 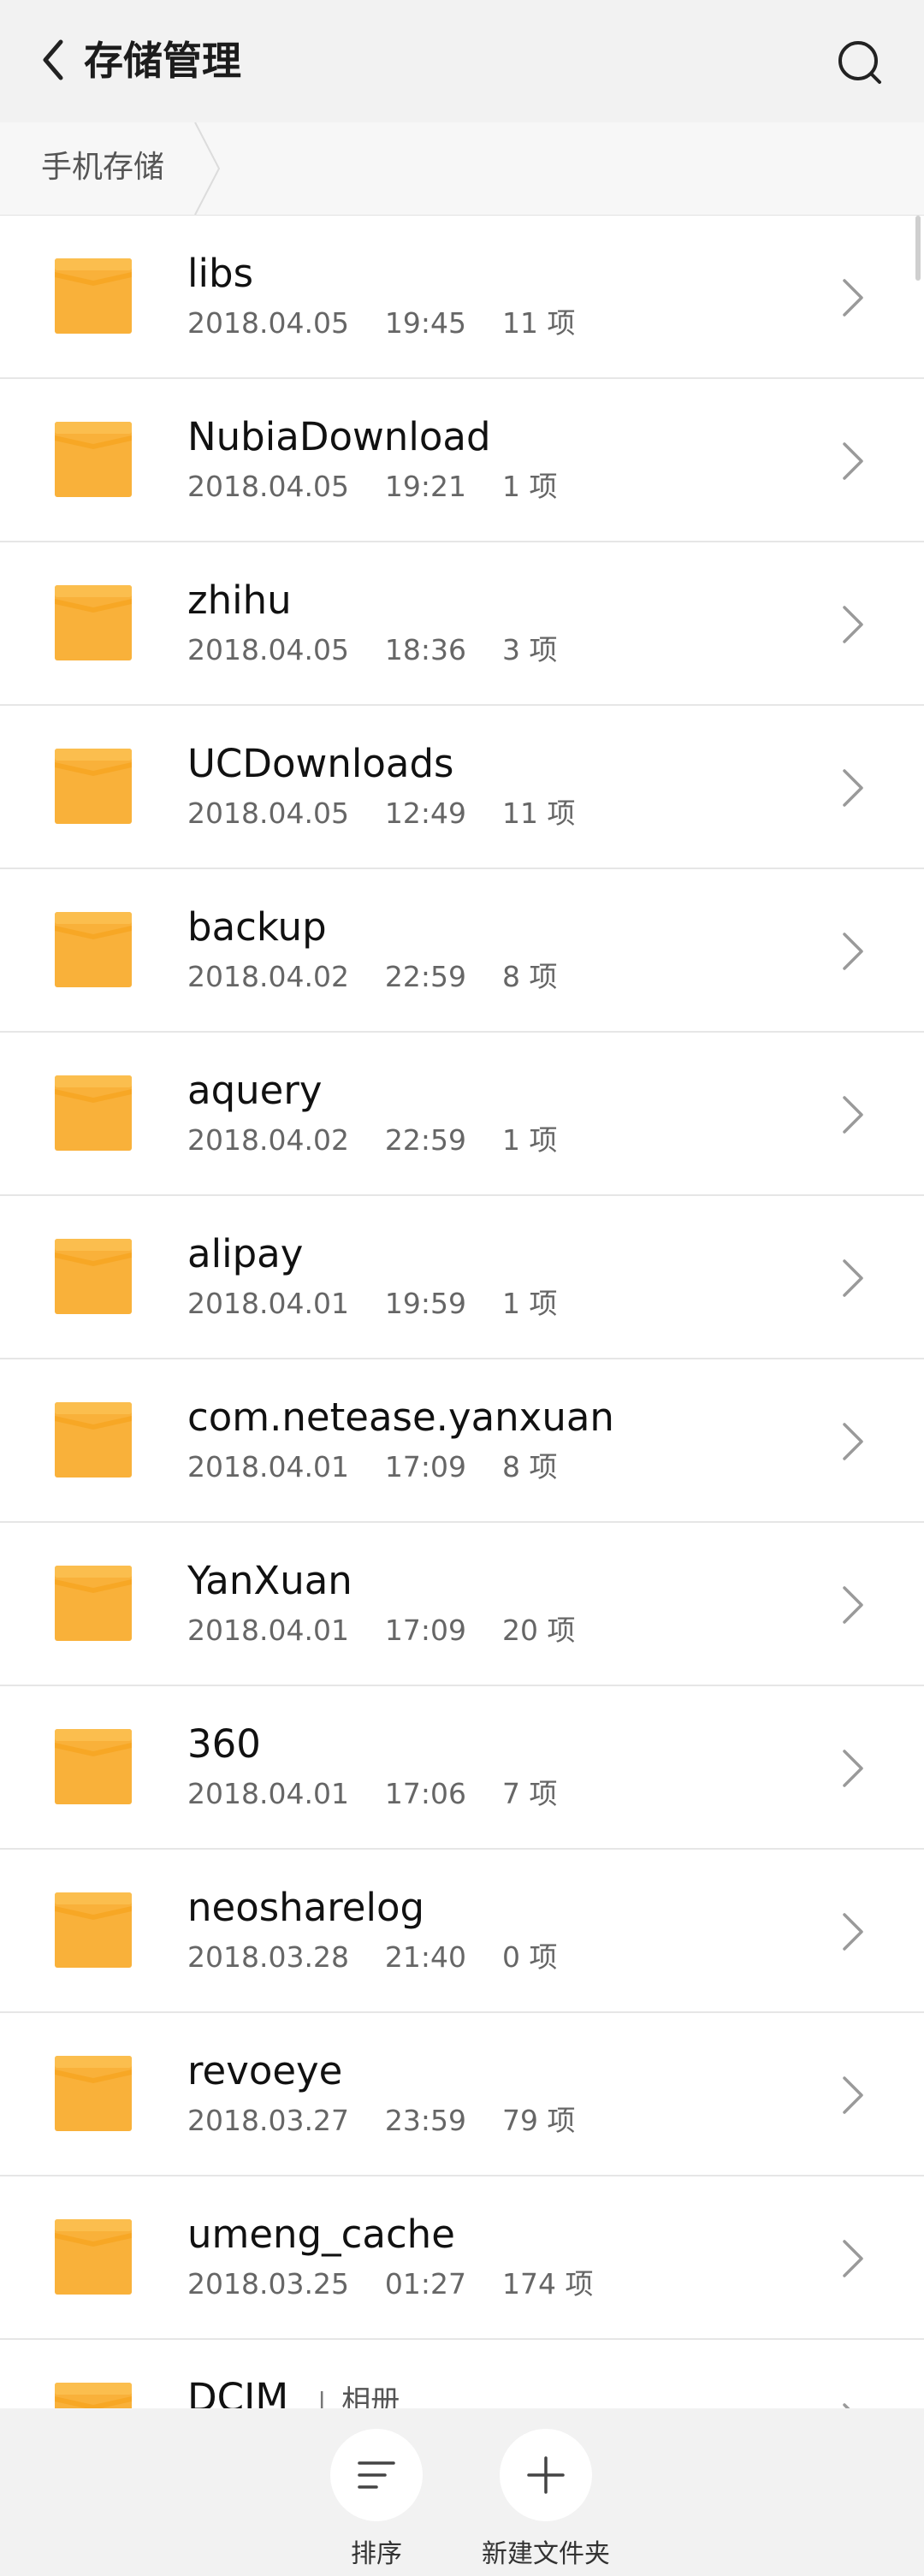 What do you see at coordinates (239, 600) in the screenshot?
I see `folder-name: zhihu` at bounding box center [239, 600].